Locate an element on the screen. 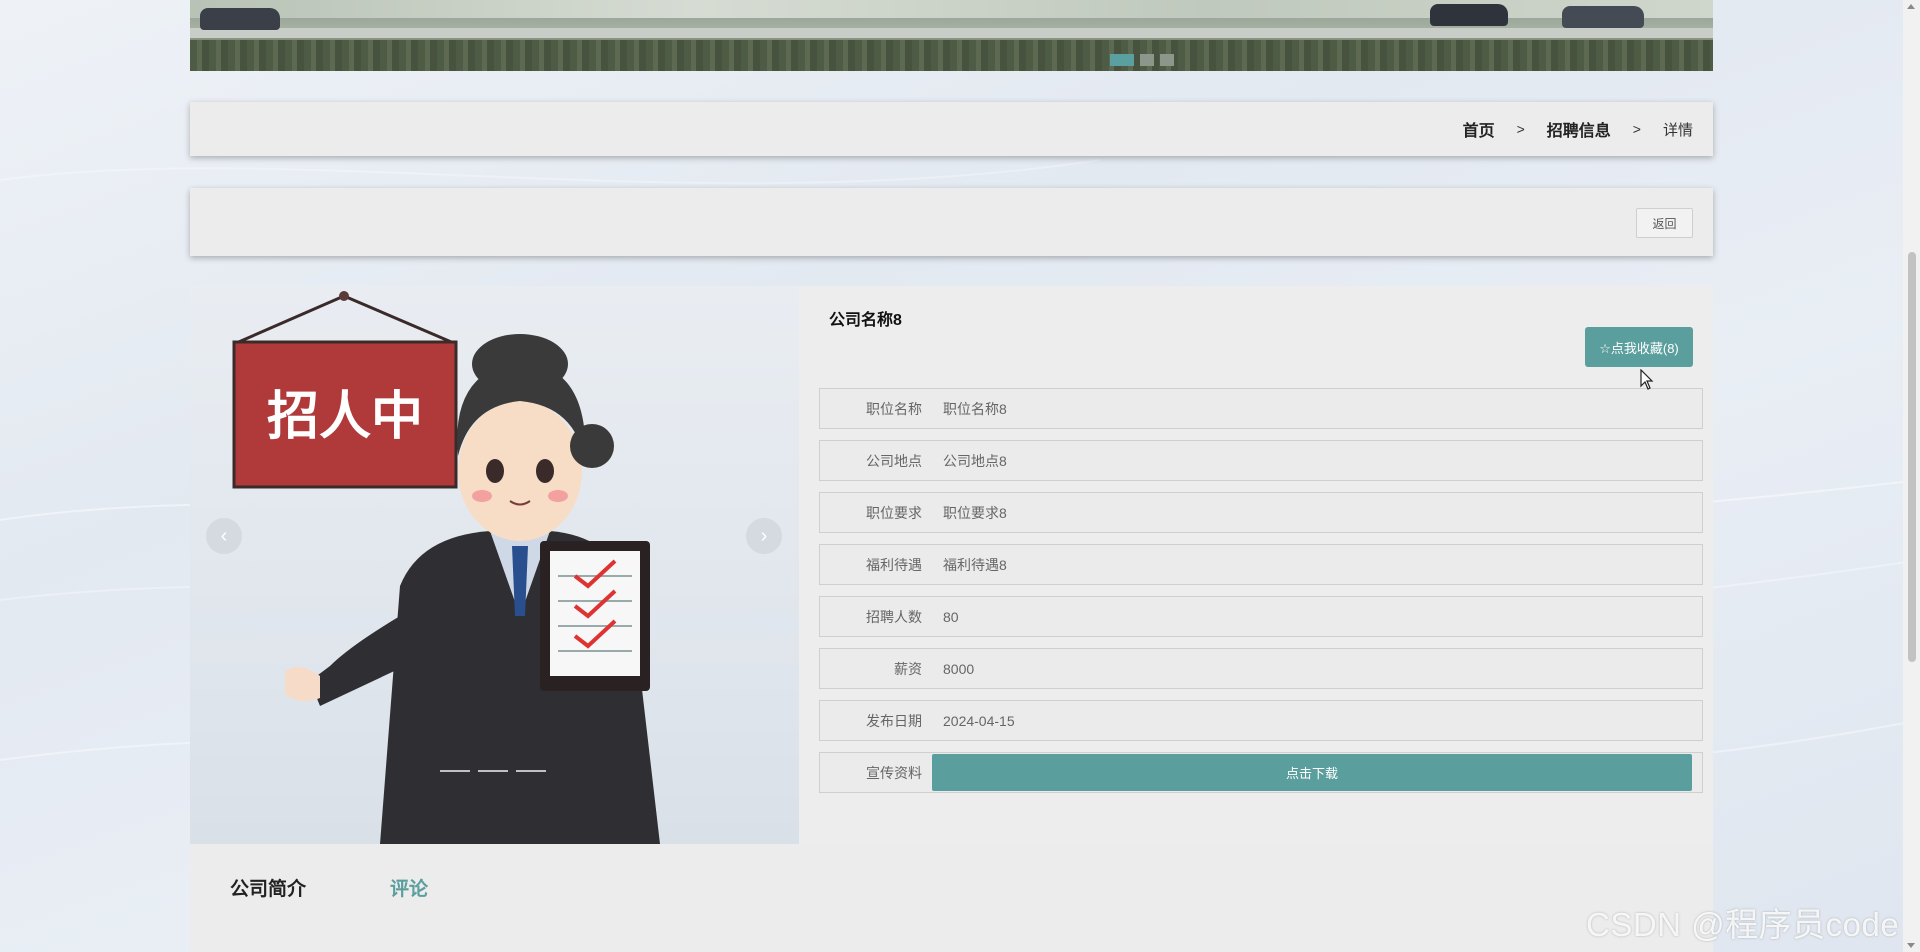  field-label: 发布日期 is located at coordinates (894, 720).